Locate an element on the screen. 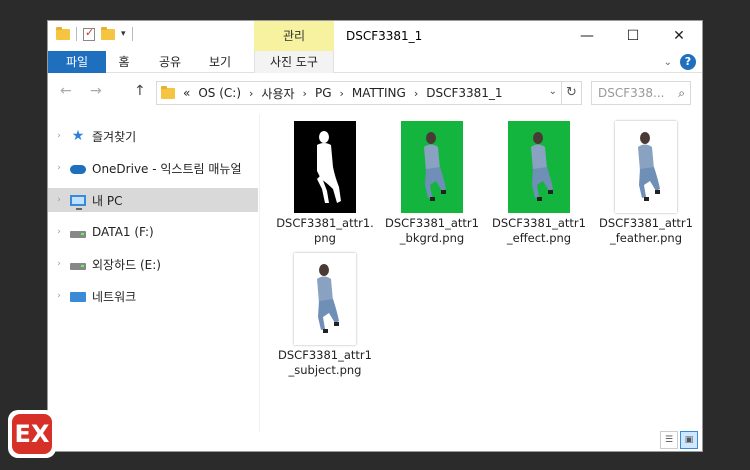 Image resolution: width=750 pixels, height=470 pixels. nav-item-network: › 네트워크 is located at coordinates (153, 296).